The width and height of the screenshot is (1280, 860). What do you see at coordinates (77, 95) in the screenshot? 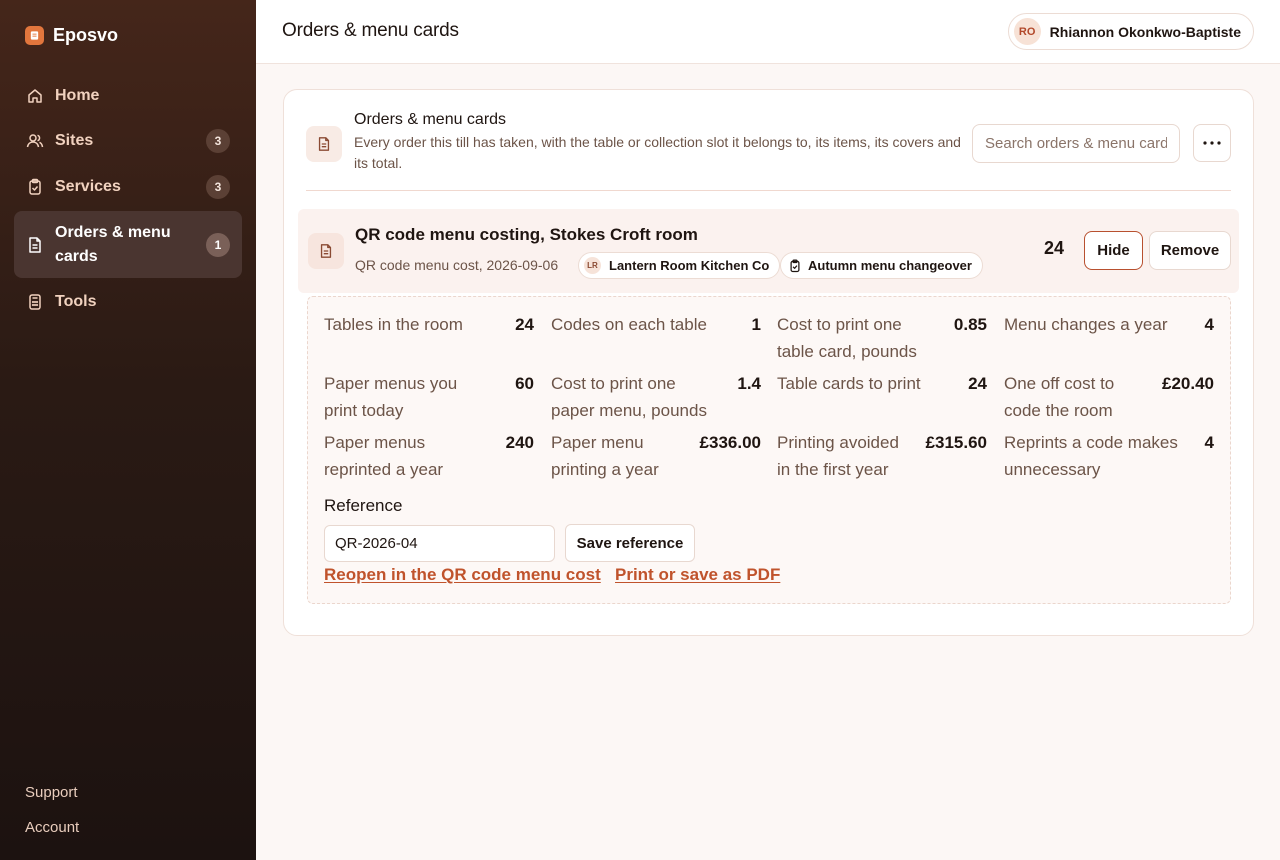
I see `sidebar-item-label: Home` at bounding box center [77, 95].